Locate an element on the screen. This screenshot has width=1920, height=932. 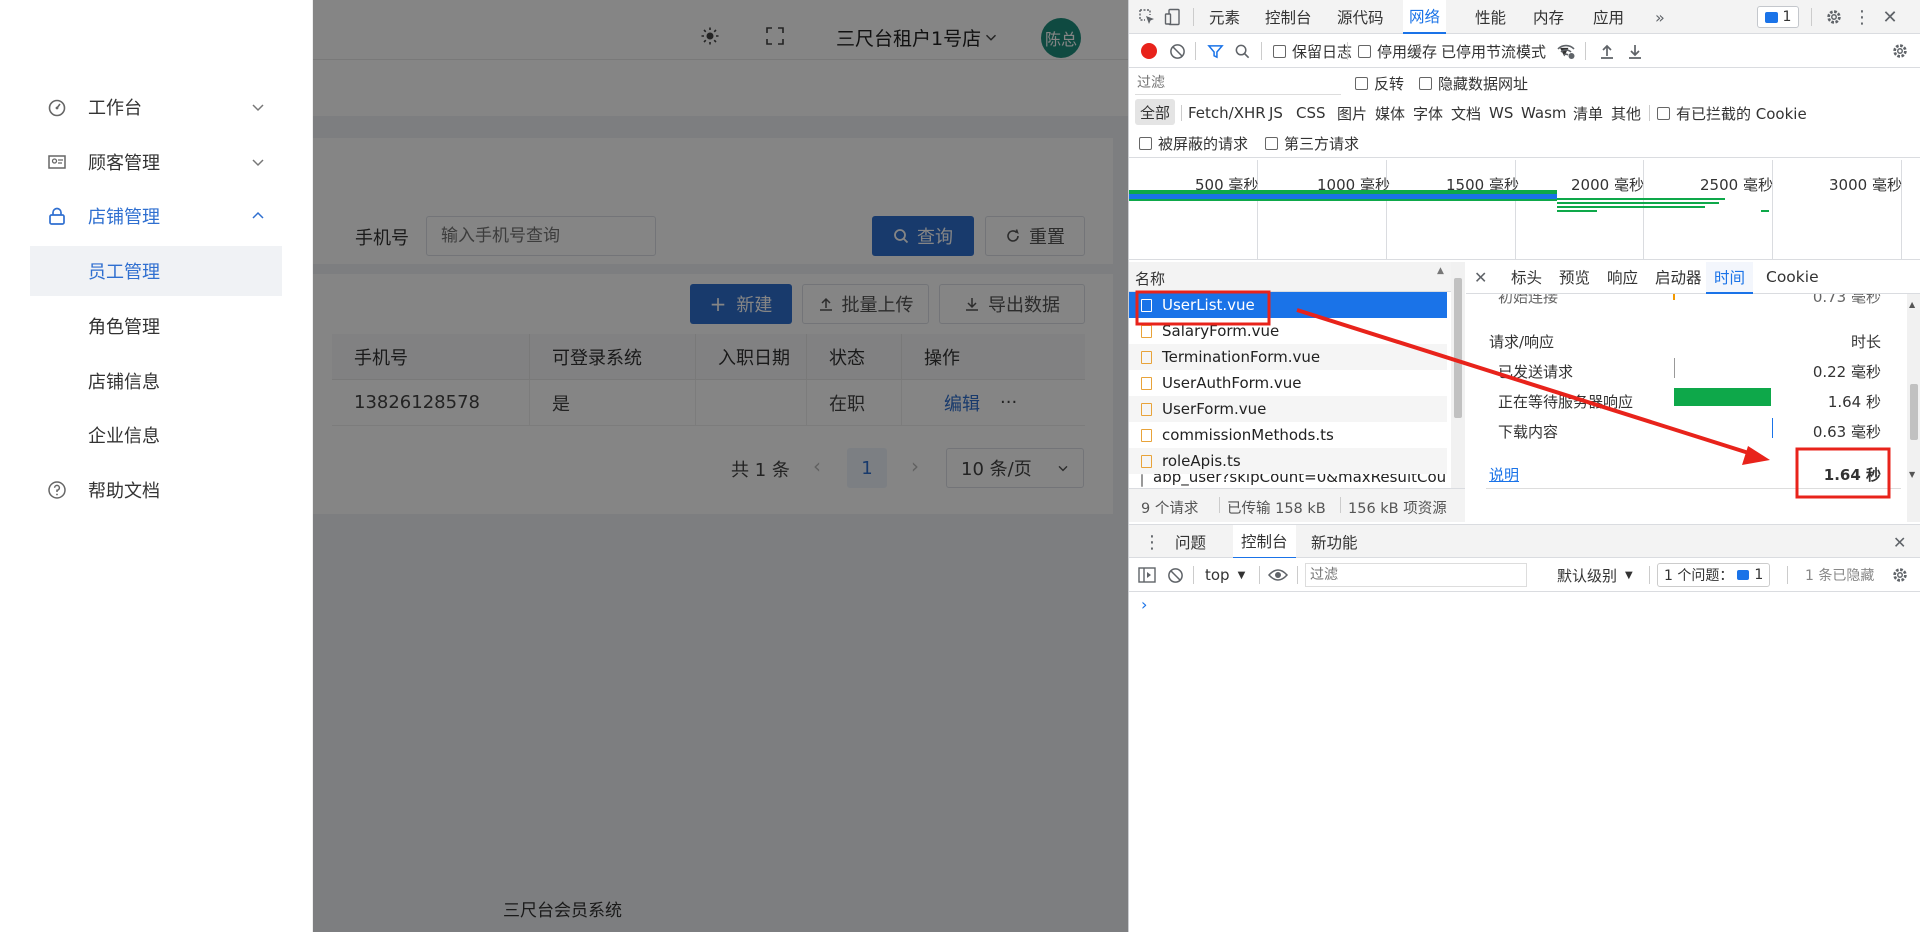
annotation-arrow is located at coordinates (1526, 382).